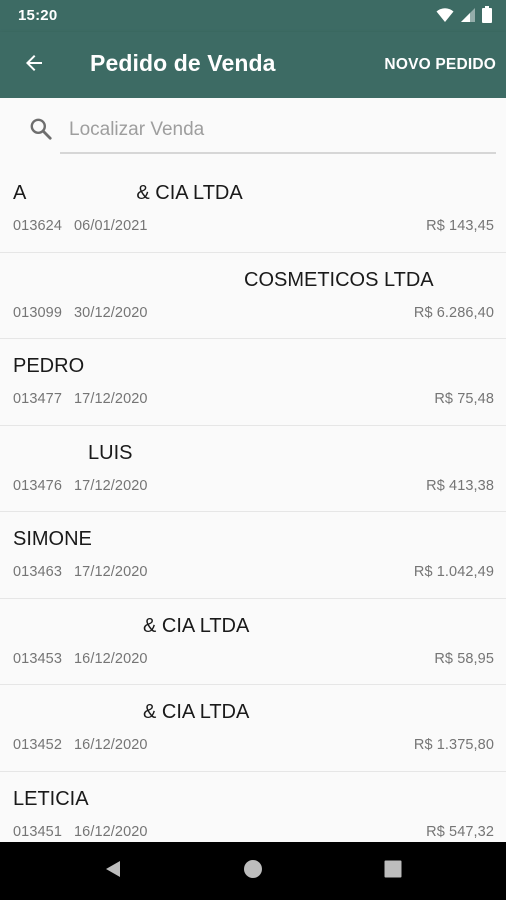 The width and height of the screenshot is (506, 900). Describe the element at coordinates (464, 658) in the screenshot. I see `order-value: R$ 58,95` at that location.